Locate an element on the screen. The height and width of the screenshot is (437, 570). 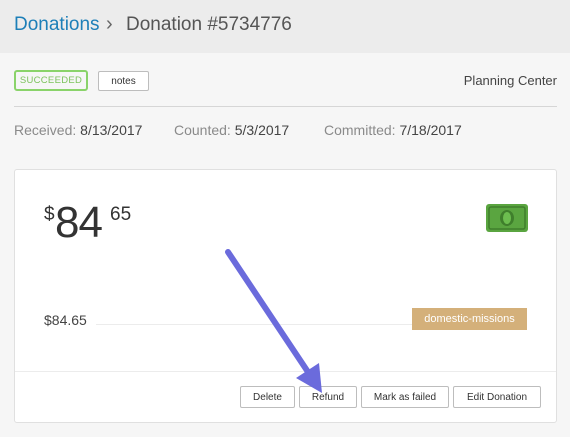
divider is located at coordinates (285, 106).